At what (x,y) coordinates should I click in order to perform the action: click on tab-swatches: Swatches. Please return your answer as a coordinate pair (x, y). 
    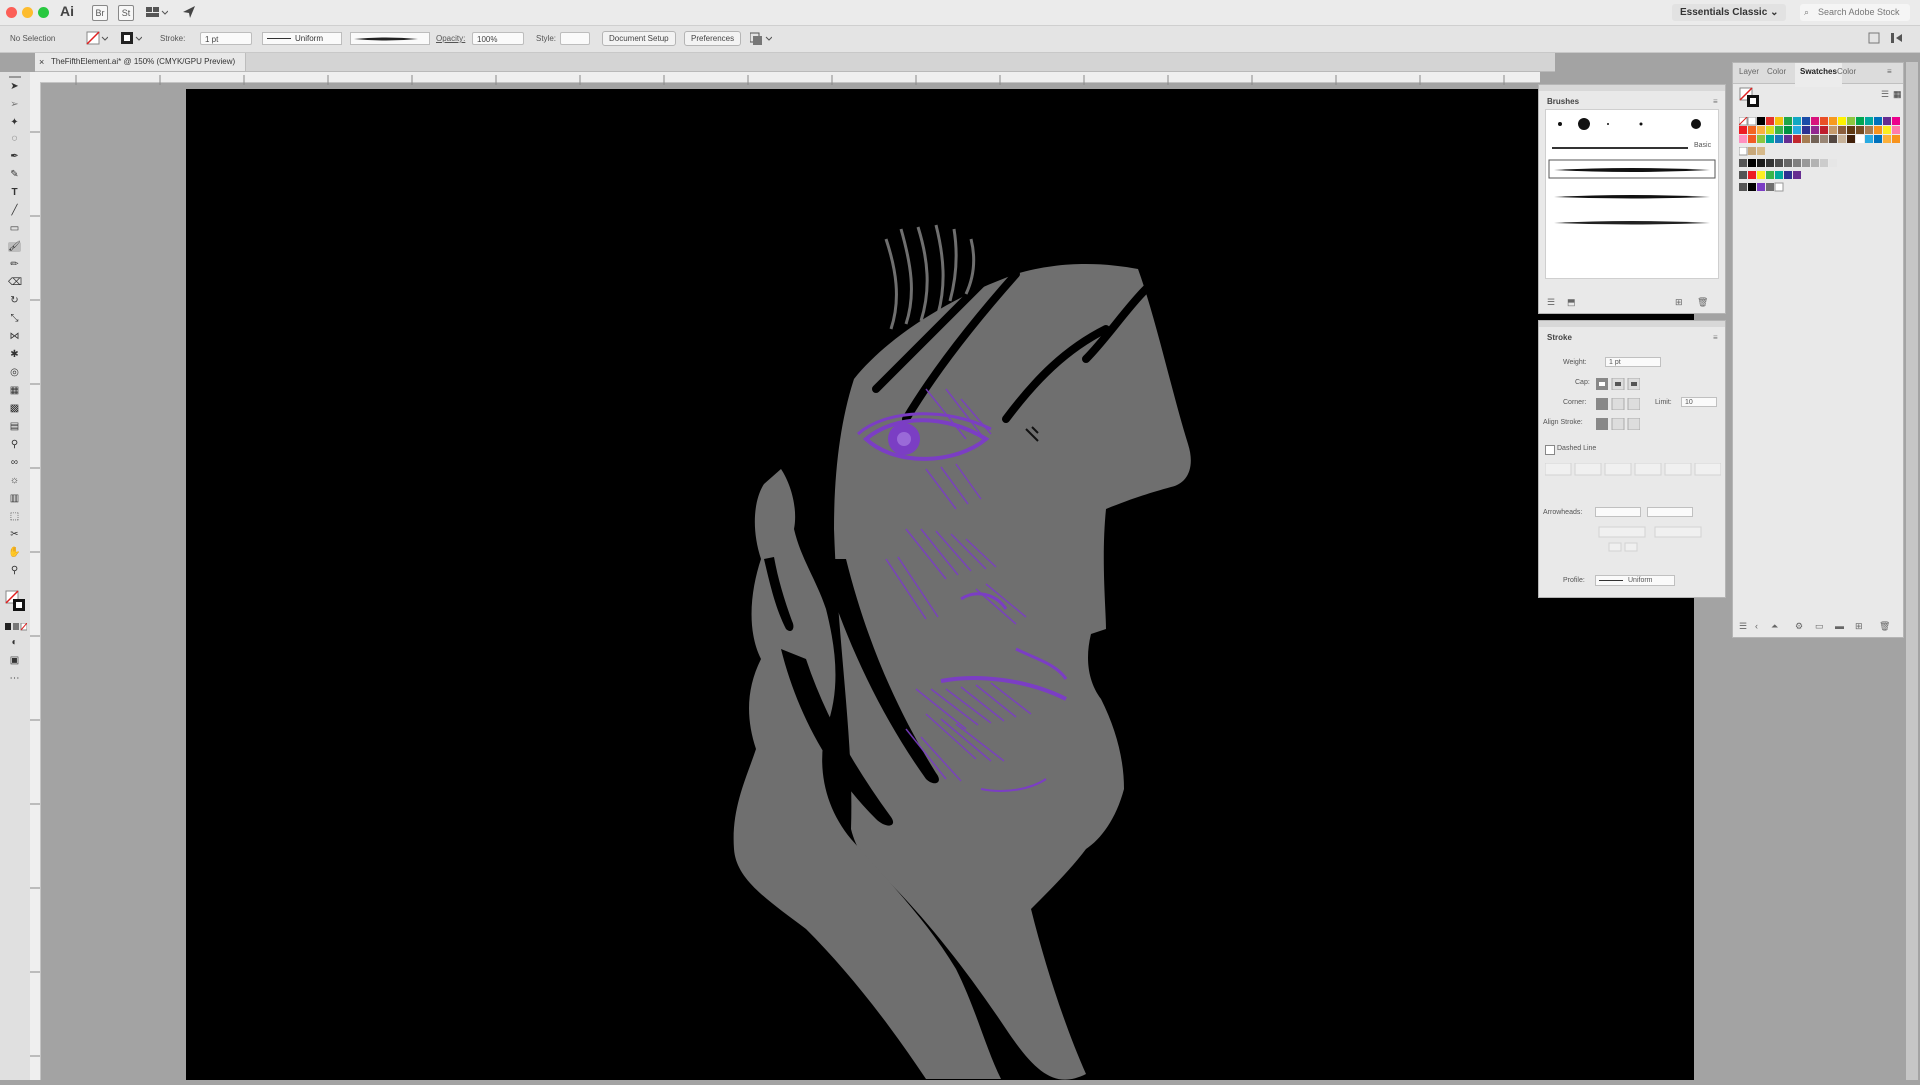
    Looking at the image, I should click on (1818, 75).